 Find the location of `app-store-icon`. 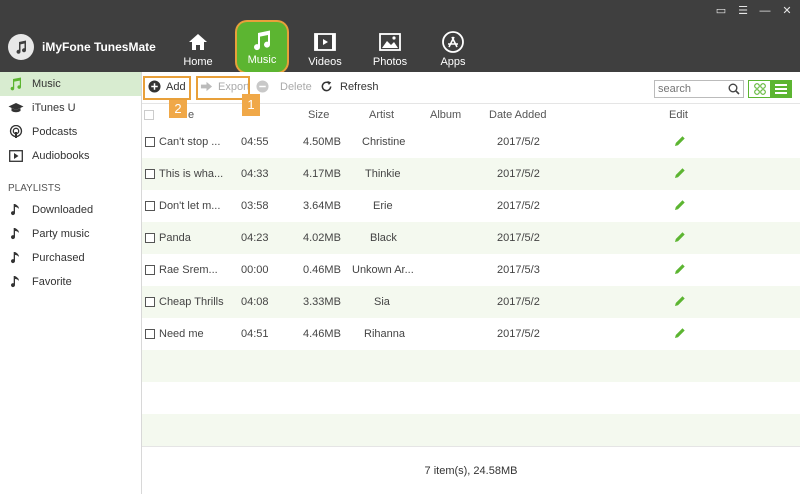

app-store-icon is located at coordinates (453, 42).